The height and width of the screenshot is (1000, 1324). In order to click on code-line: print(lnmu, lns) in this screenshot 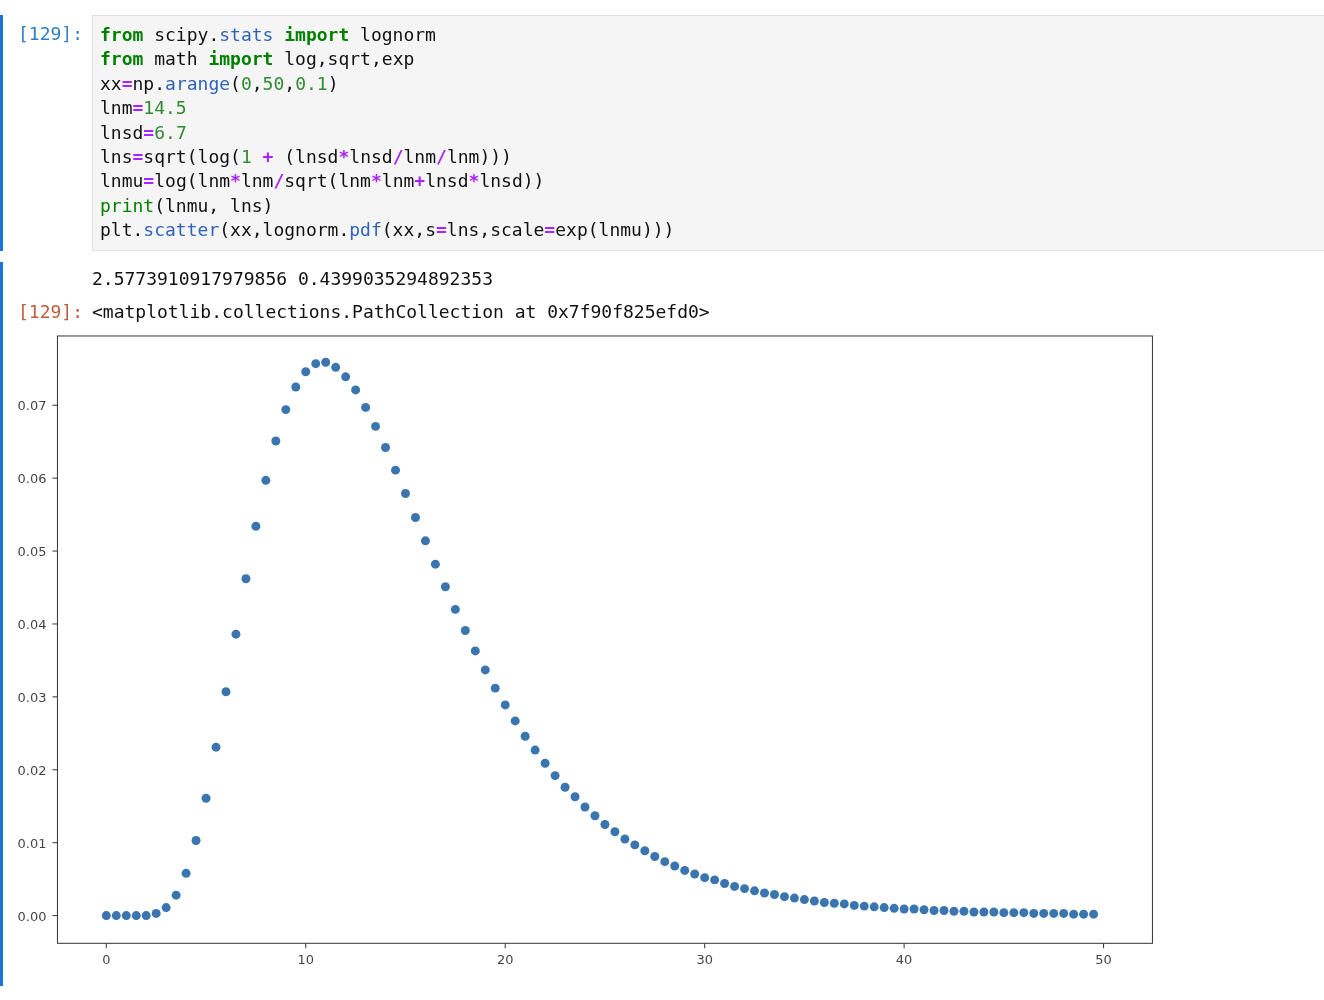, I will do `click(187, 205)`.